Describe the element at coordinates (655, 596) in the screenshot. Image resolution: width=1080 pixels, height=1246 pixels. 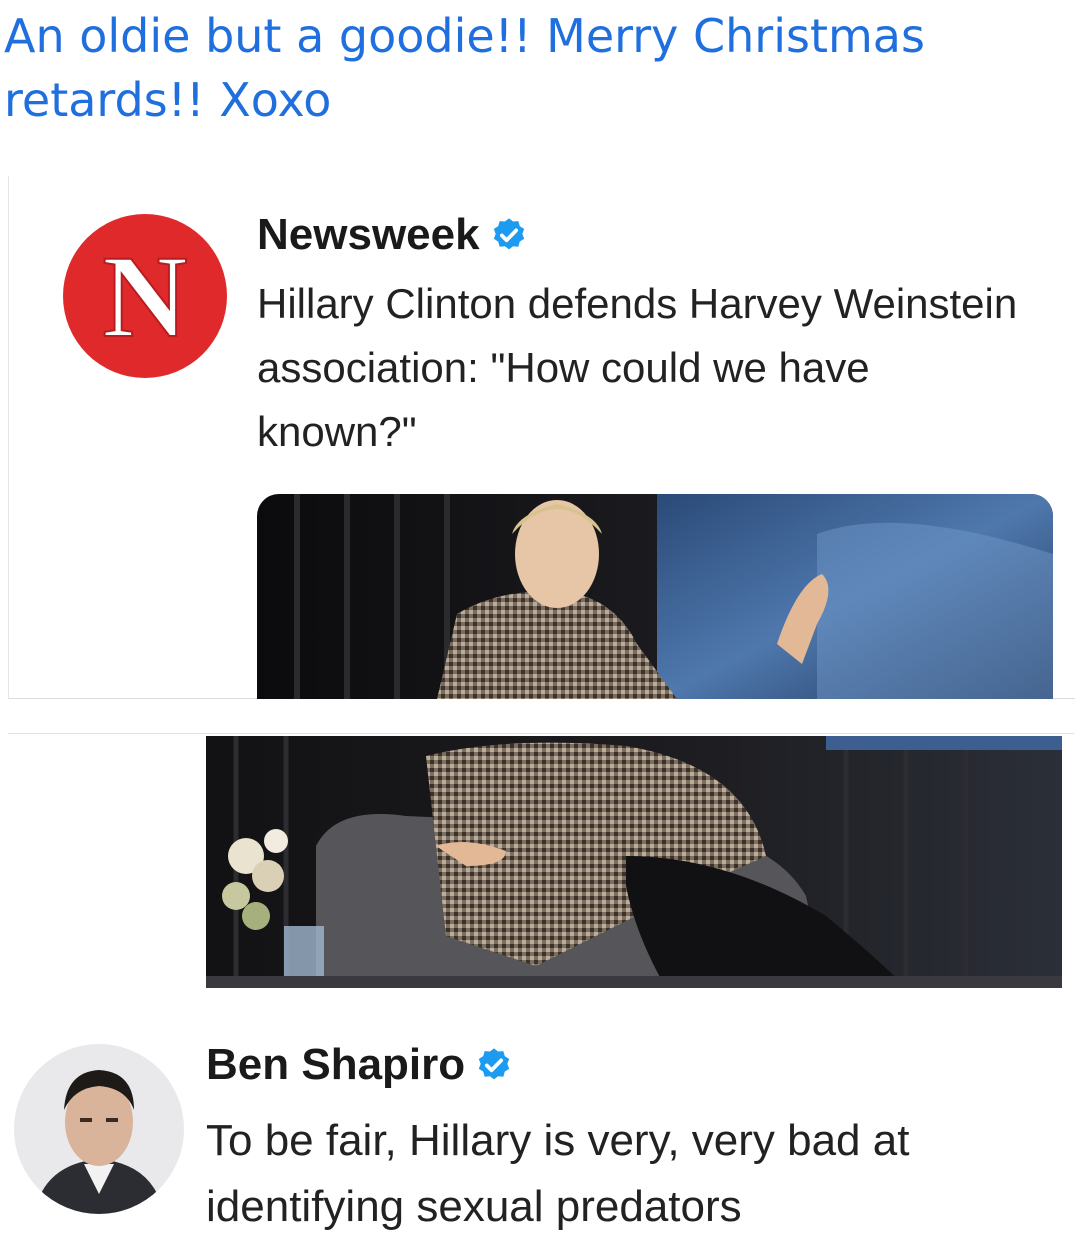
I see `newsweek-article-photo` at that location.